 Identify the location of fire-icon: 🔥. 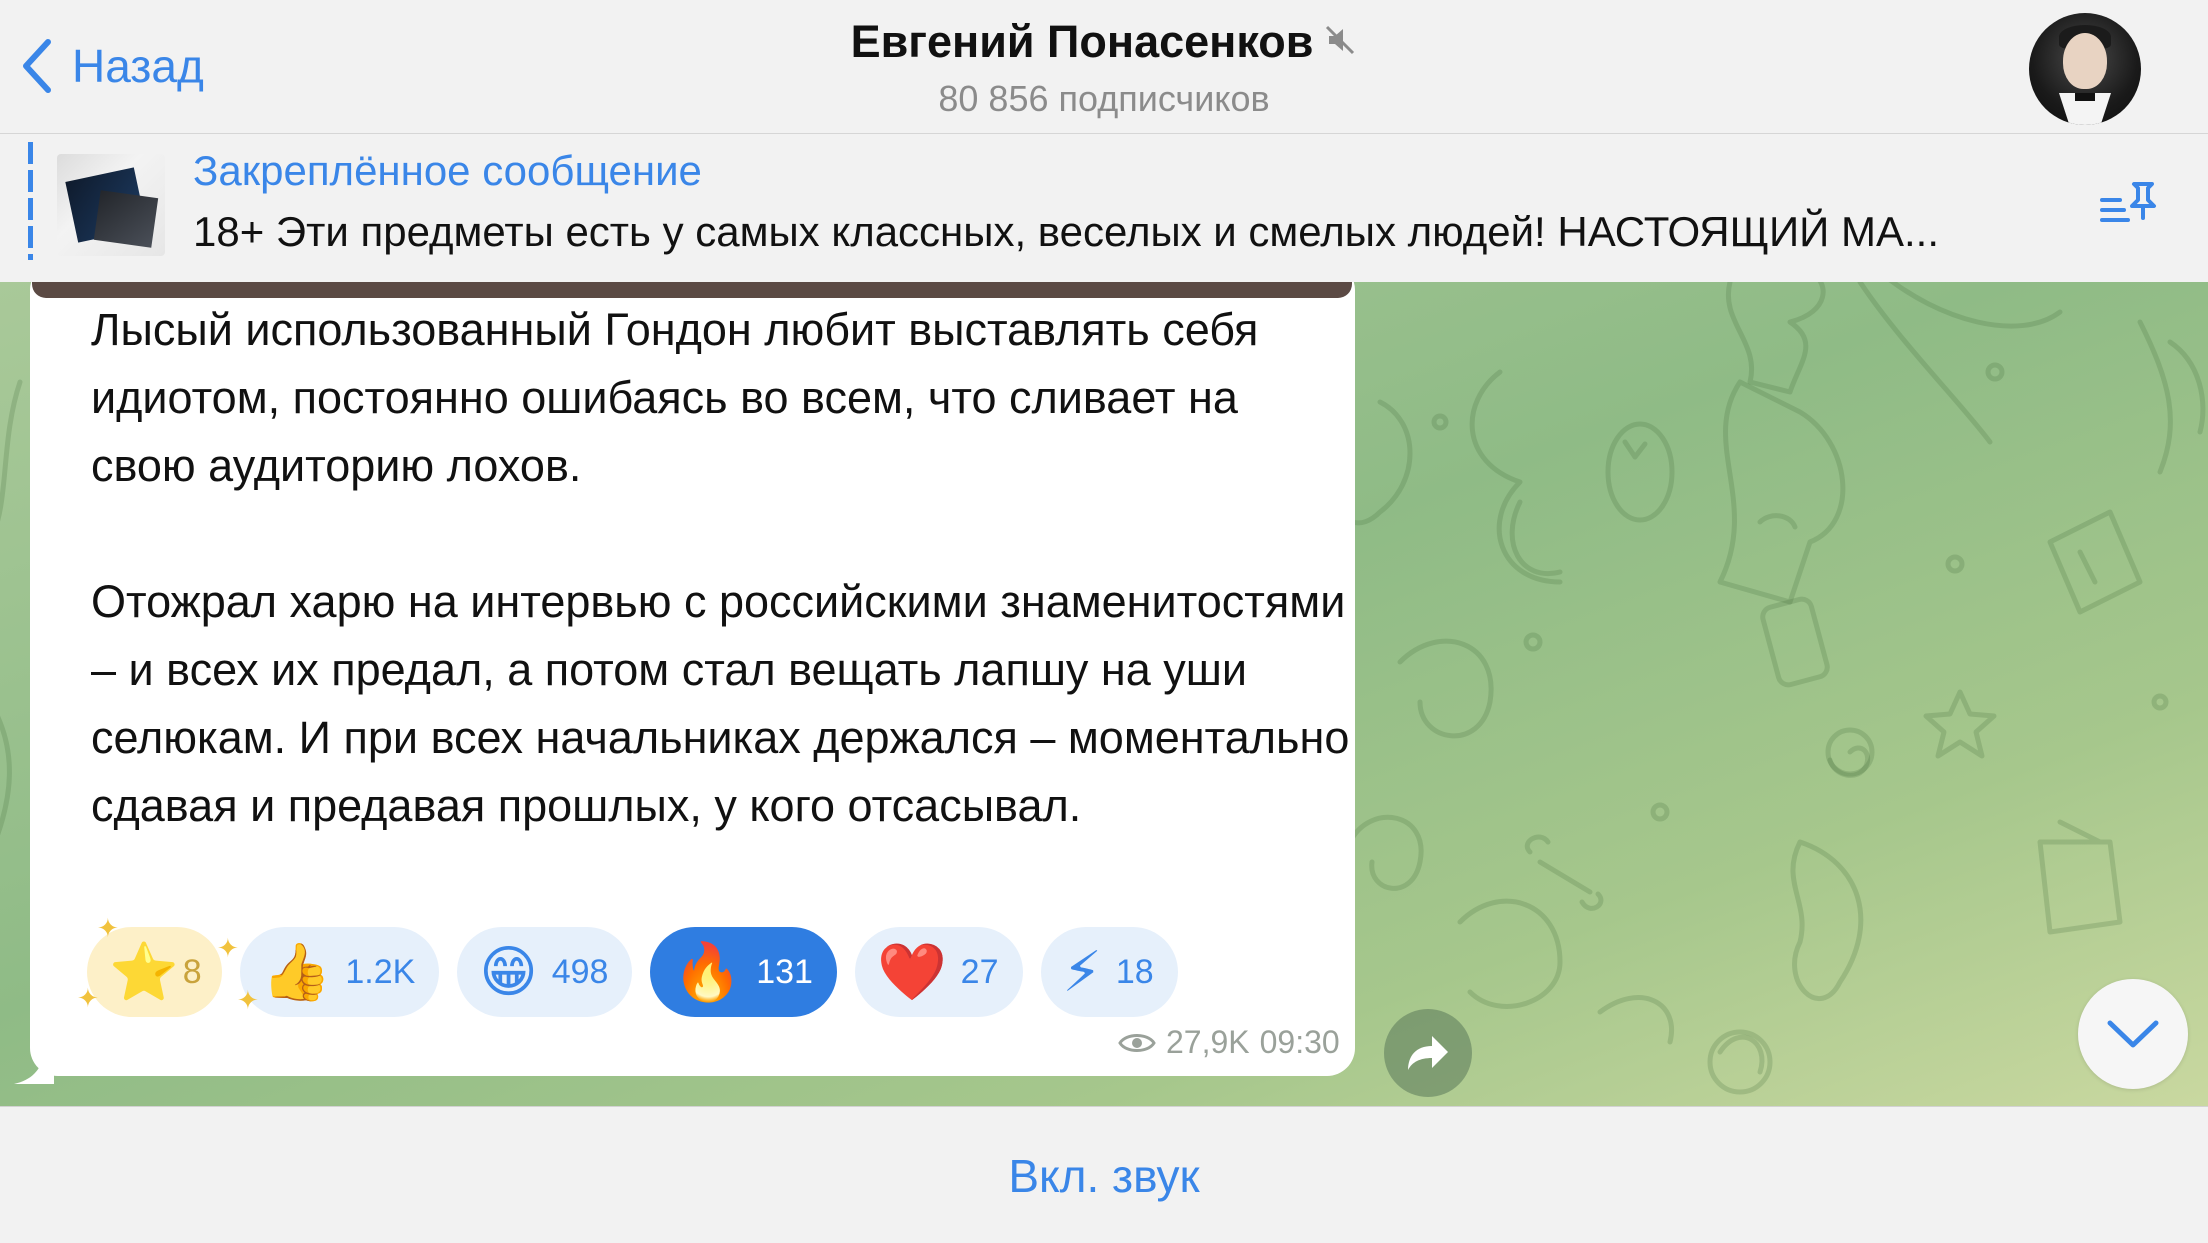
(707, 971).